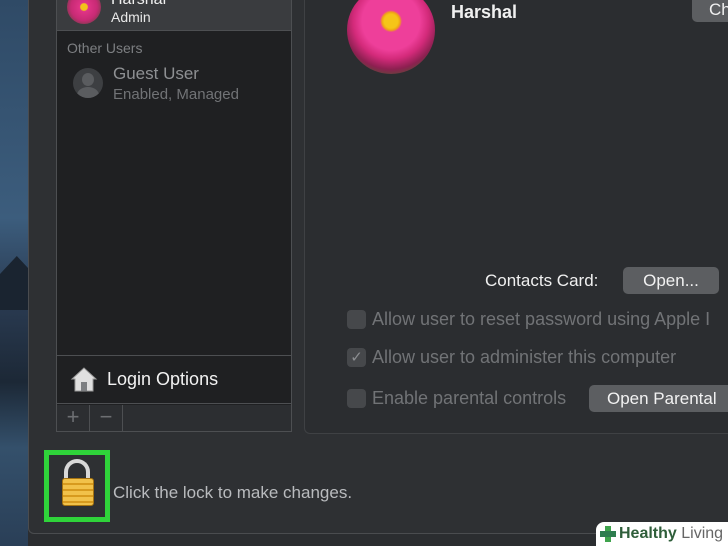 The image size is (728, 546). I want to click on parental-controls-checkbox, so click(356, 398).